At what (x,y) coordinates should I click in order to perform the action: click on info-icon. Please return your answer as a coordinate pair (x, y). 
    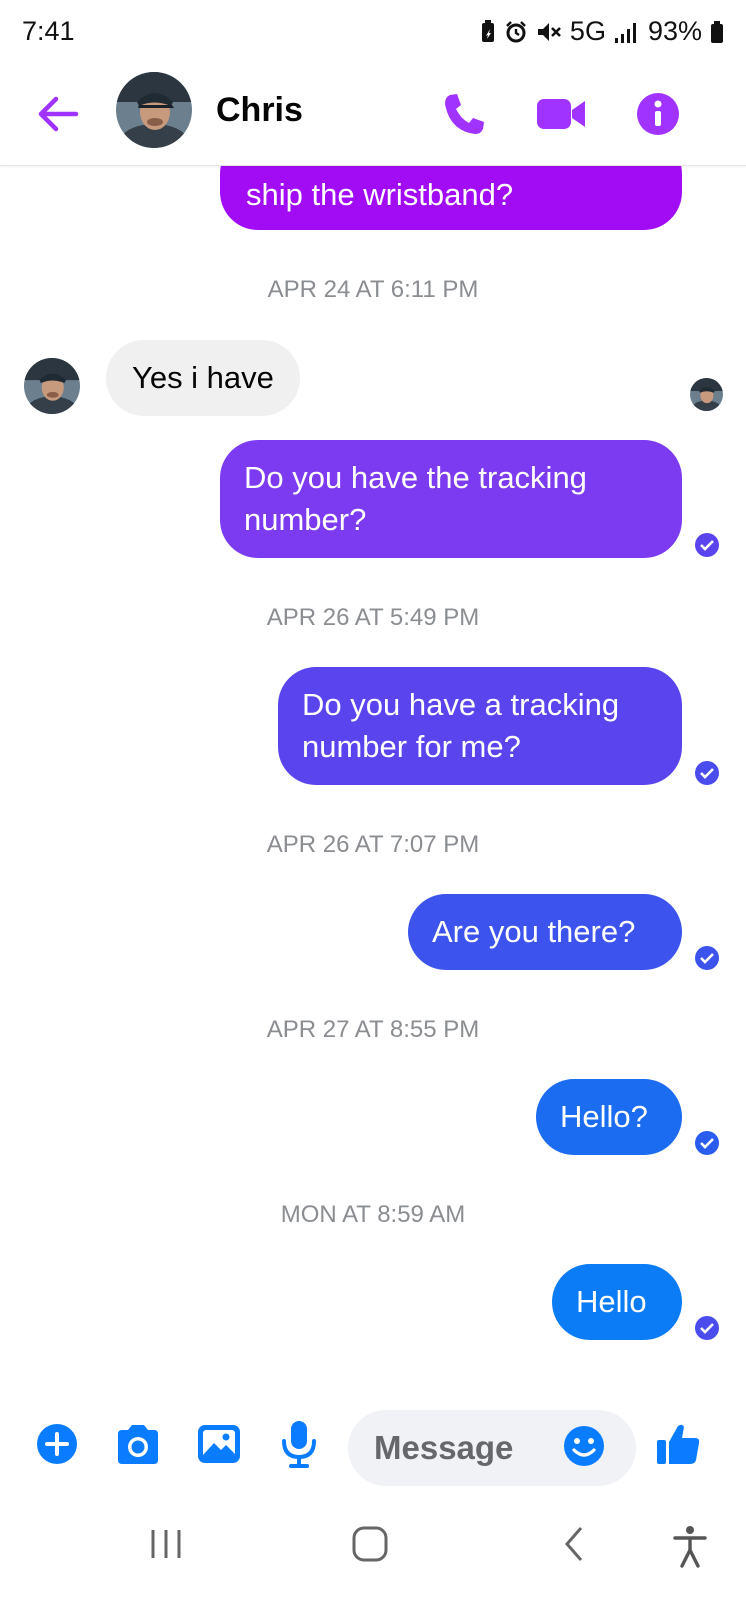
    Looking at the image, I should click on (658, 114).